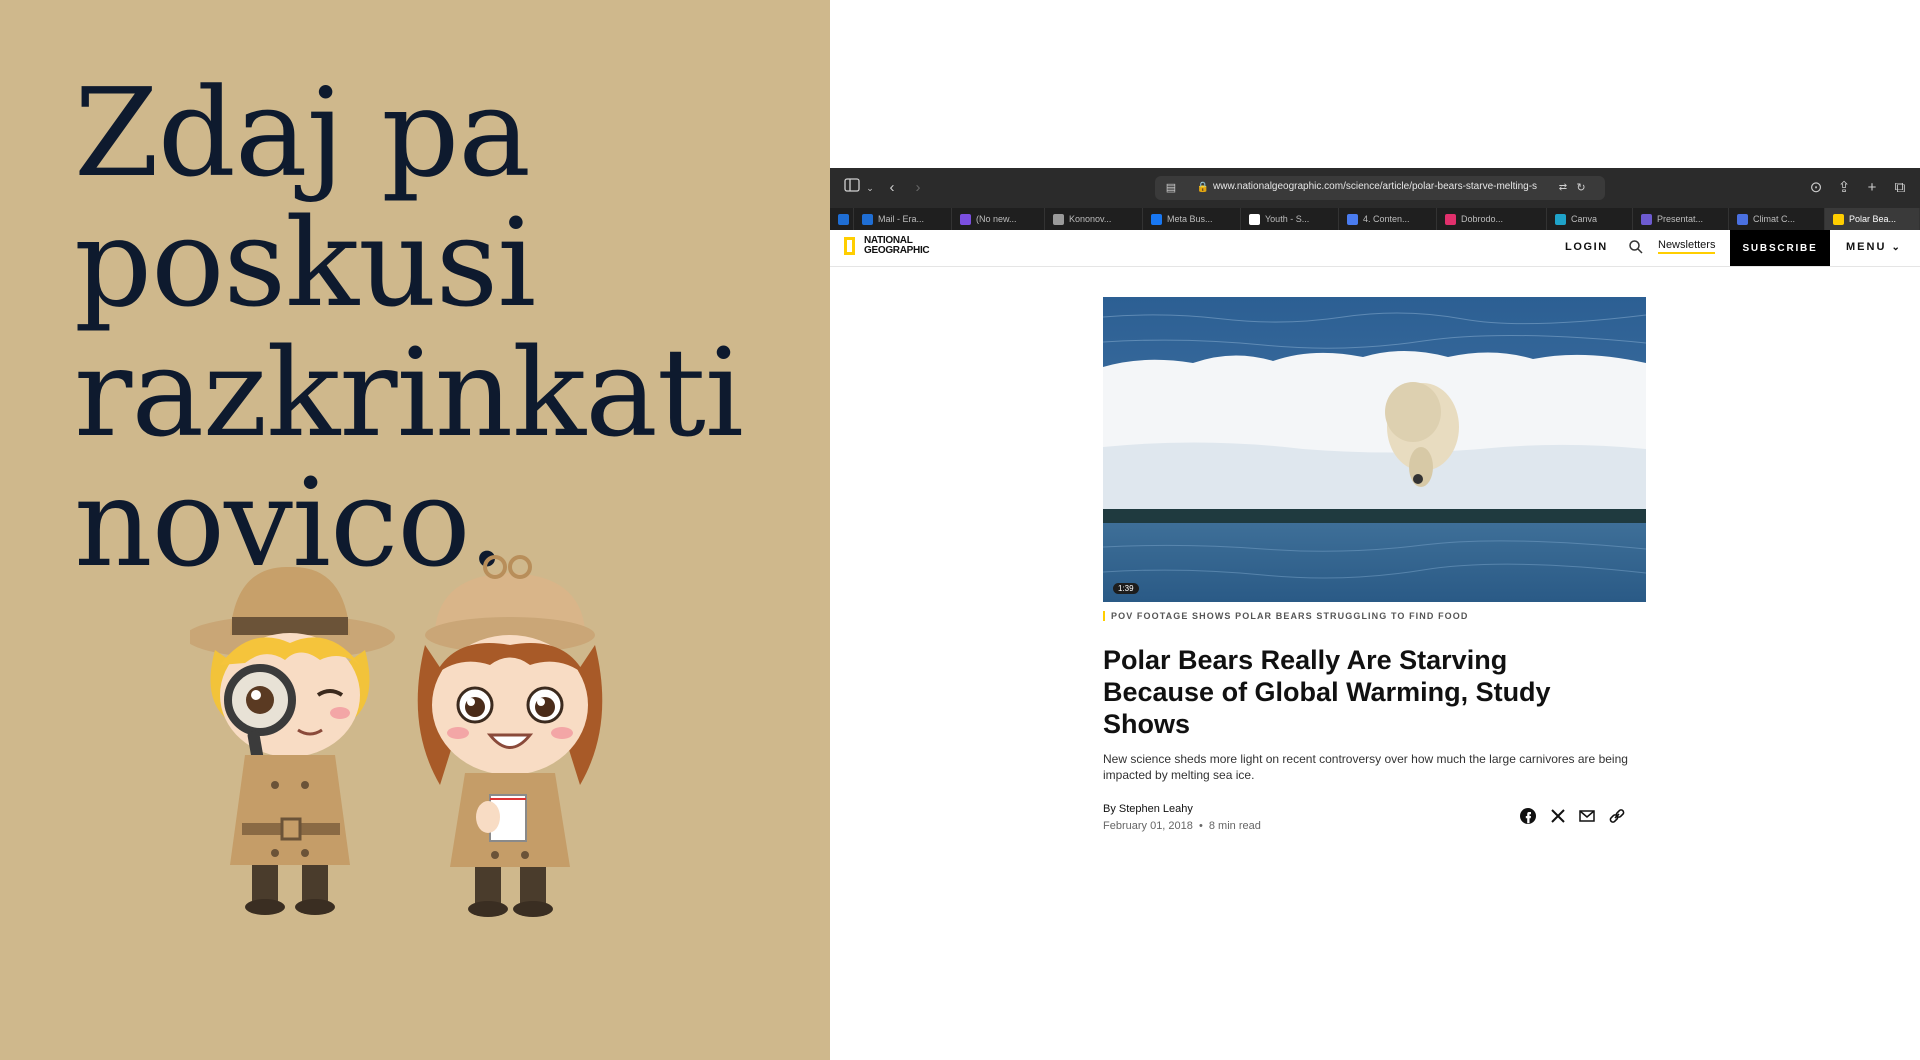  Describe the element at coordinates (1560, 219) in the screenshot. I see `canva-icon` at that location.